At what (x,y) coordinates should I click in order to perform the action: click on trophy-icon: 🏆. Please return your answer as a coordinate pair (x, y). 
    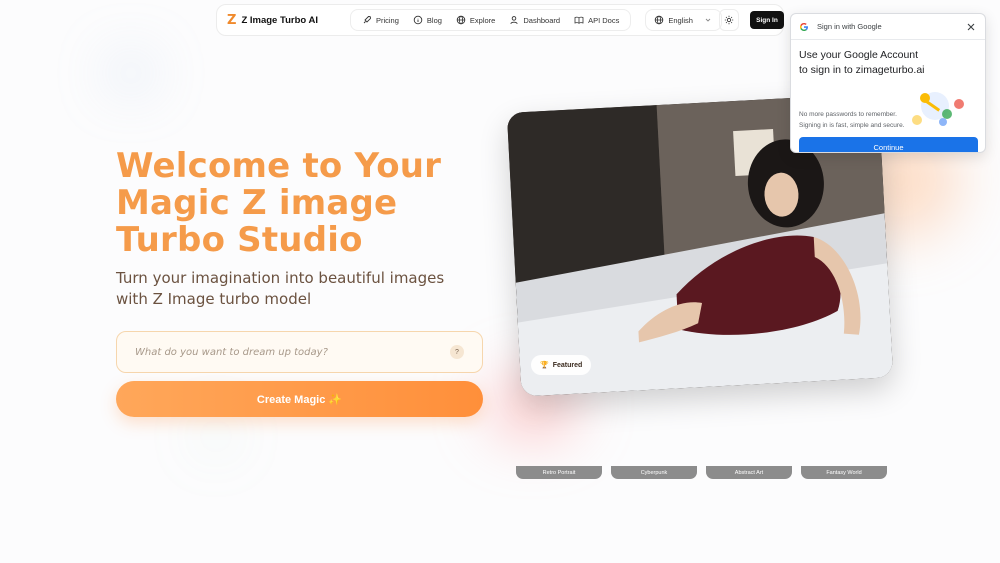
    Looking at the image, I should click on (544, 365).